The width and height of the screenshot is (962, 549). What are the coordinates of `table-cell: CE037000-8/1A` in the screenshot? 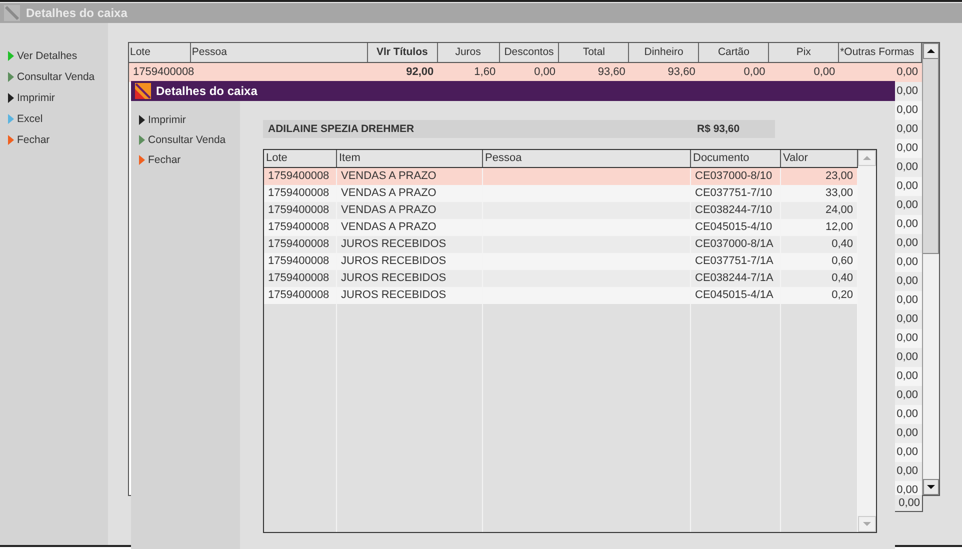 It's located at (734, 244).